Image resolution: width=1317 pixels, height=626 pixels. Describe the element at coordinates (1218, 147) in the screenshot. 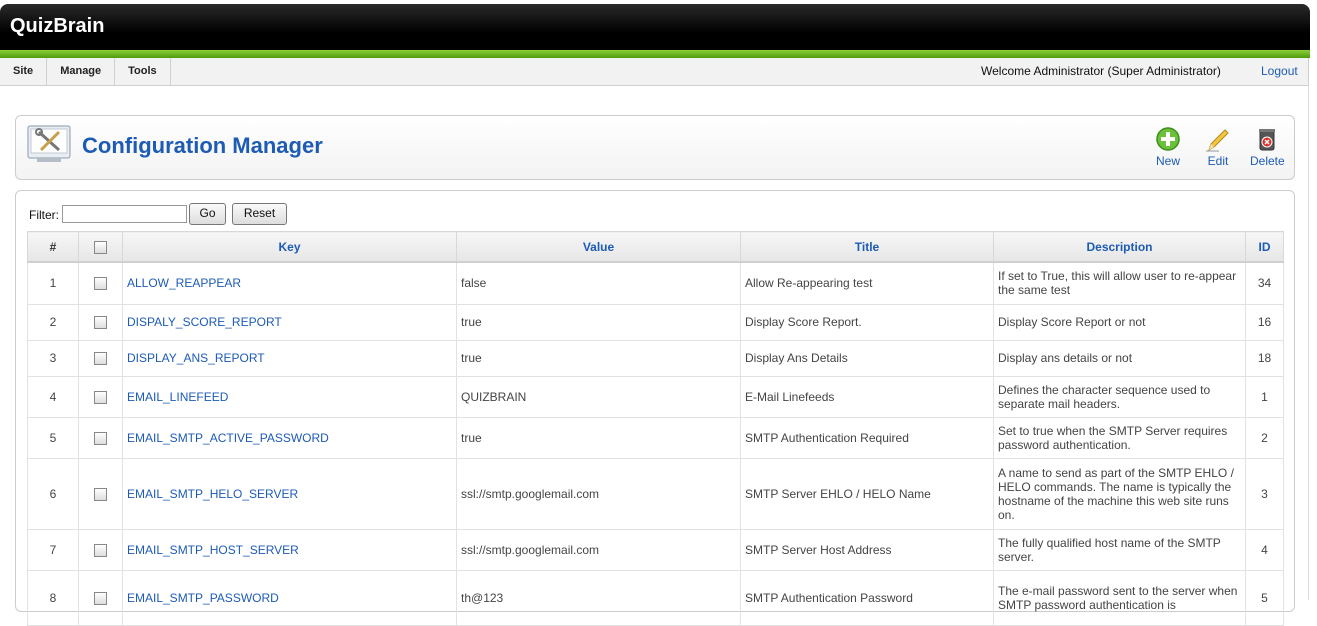

I see `edit-button: Edit` at that location.